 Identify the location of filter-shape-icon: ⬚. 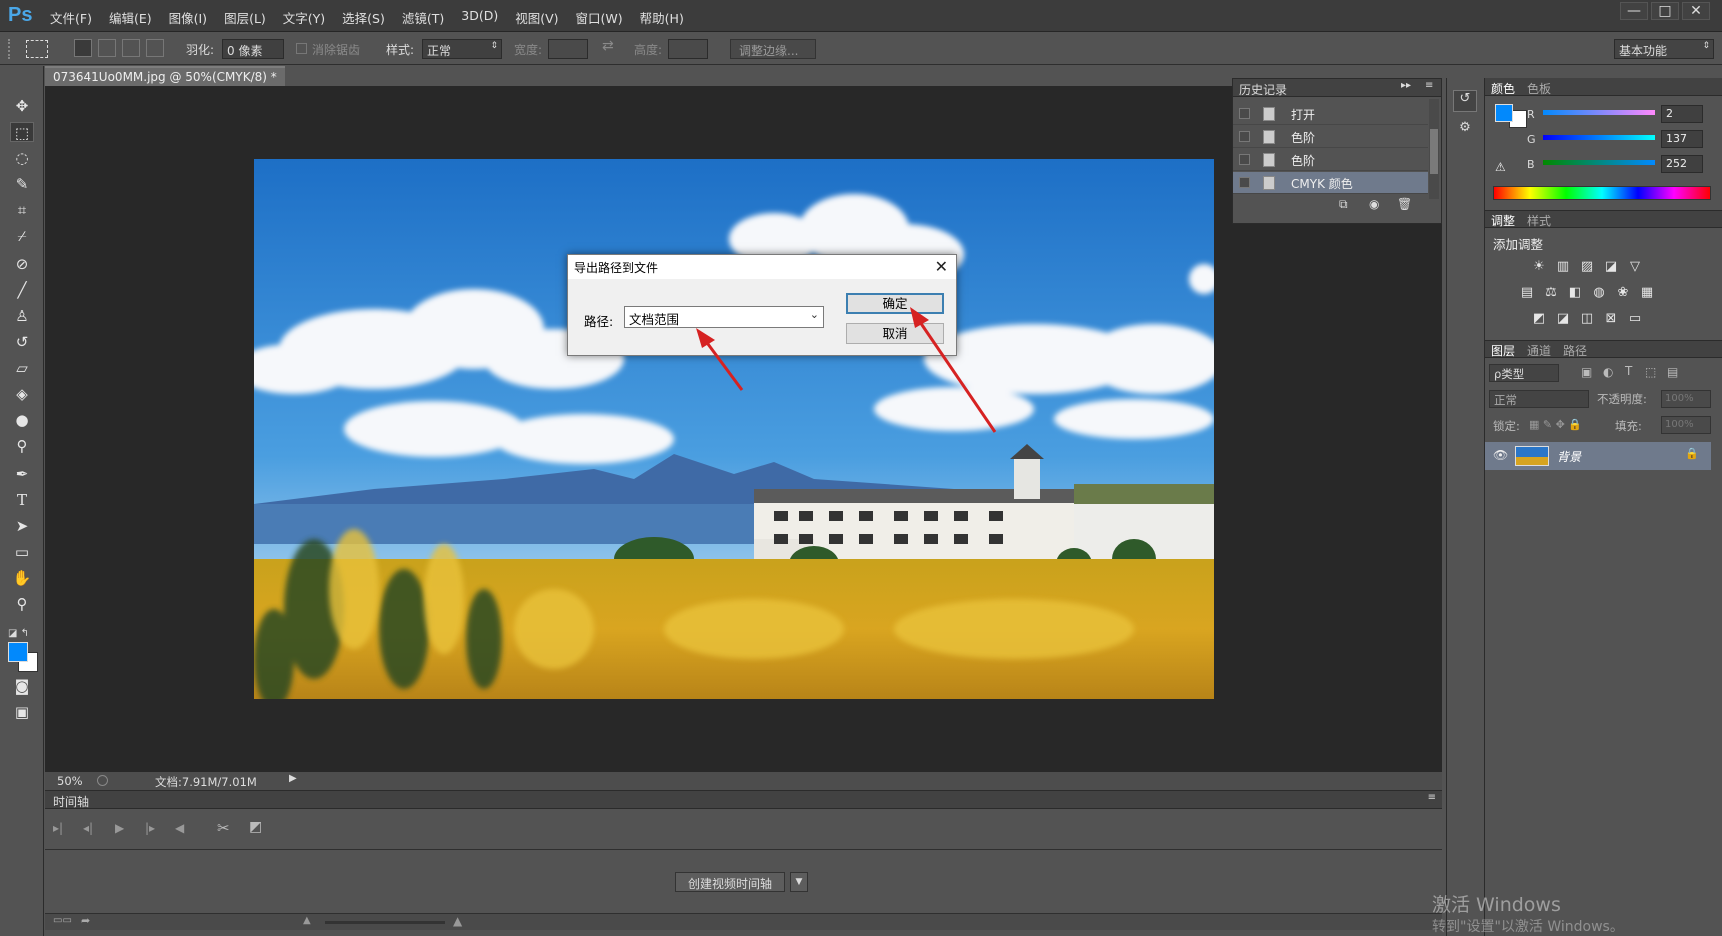
(1650, 372).